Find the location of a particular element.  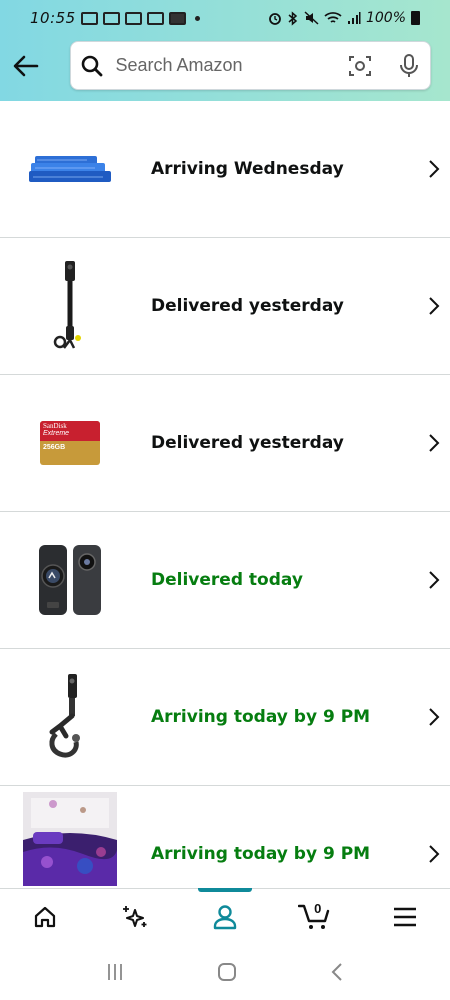

order-status: Delivered today is located at coordinates (227, 580).